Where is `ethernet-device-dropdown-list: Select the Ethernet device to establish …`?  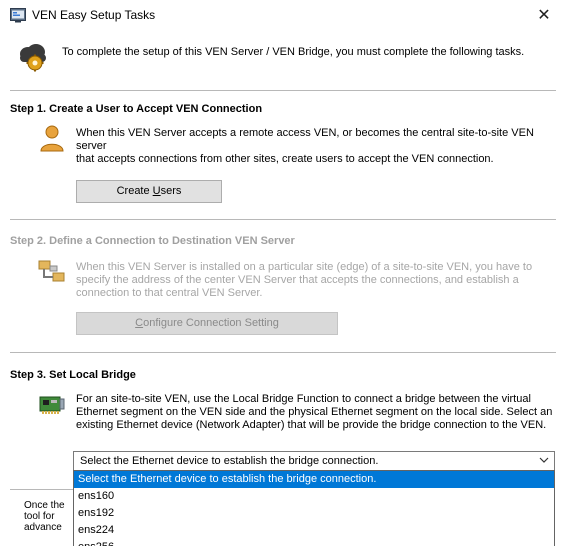 ethernet-device-dropdown-list: Select the Ethernet device to establish … is located at coordinates (314, 508).